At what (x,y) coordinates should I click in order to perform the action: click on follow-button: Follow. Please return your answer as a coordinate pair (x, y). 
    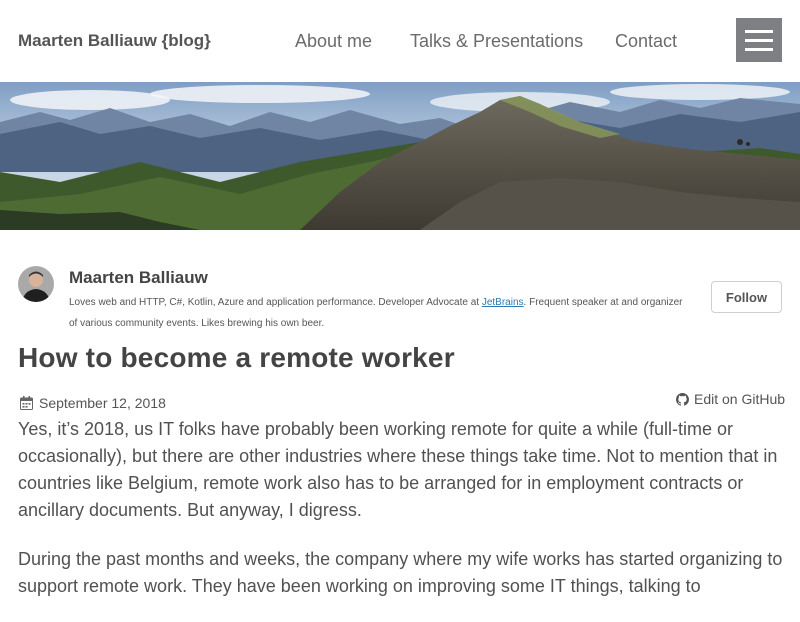
    Looking at the image, I should click on (746, 297).